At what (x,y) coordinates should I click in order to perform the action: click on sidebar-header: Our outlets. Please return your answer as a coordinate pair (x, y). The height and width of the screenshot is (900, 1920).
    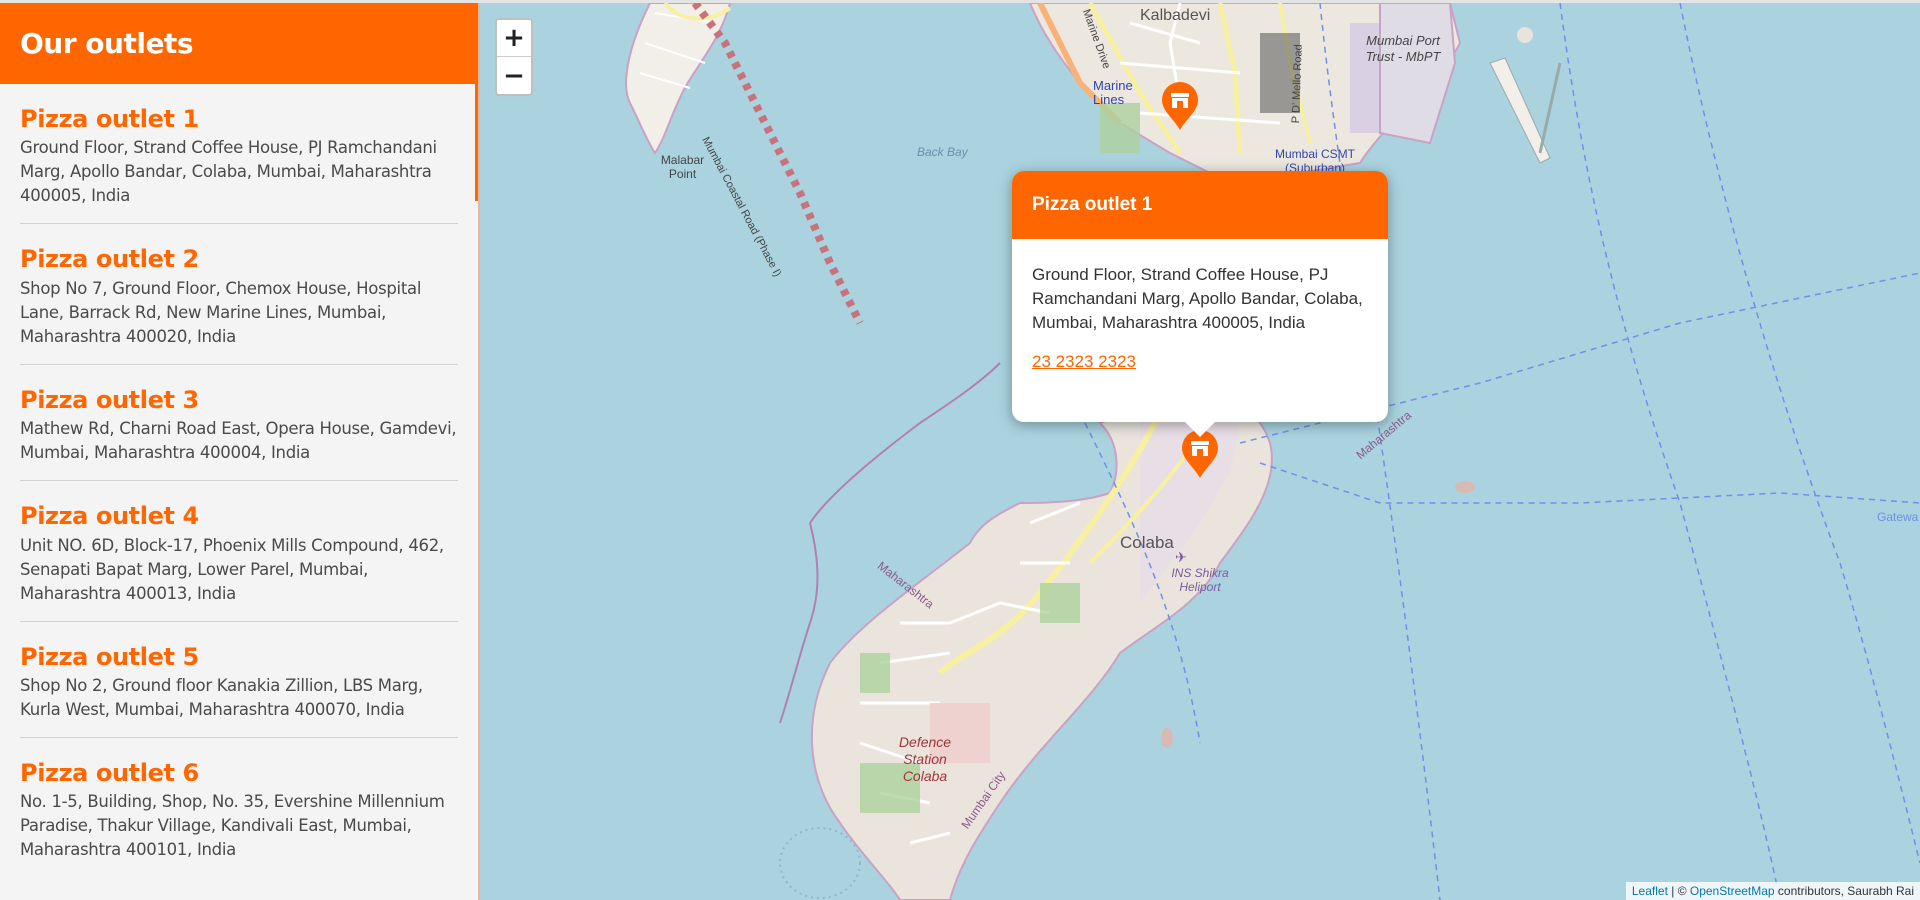
    Looking at the image, I should click on (239, 43).